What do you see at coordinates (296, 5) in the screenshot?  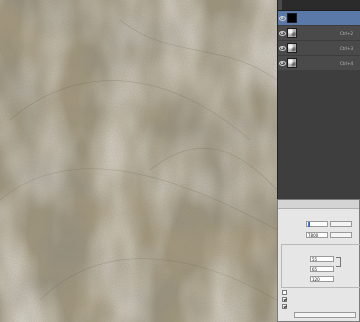 I see `panel-tab` at bounding box center [296, 5].